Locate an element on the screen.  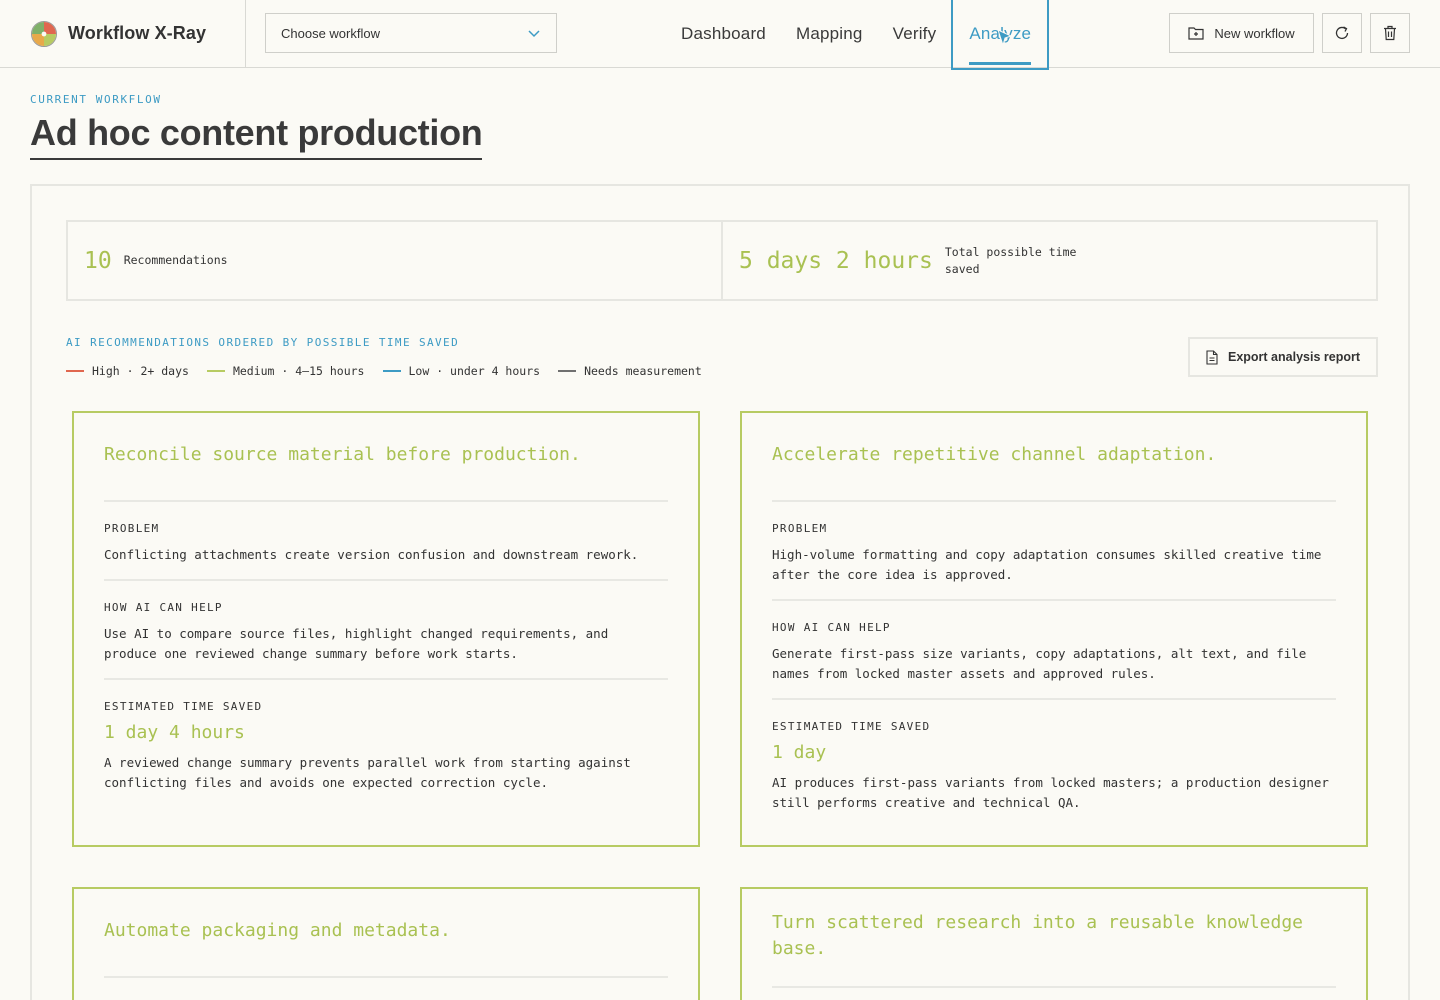
refresh-button is located at coordinates (1342, 33).